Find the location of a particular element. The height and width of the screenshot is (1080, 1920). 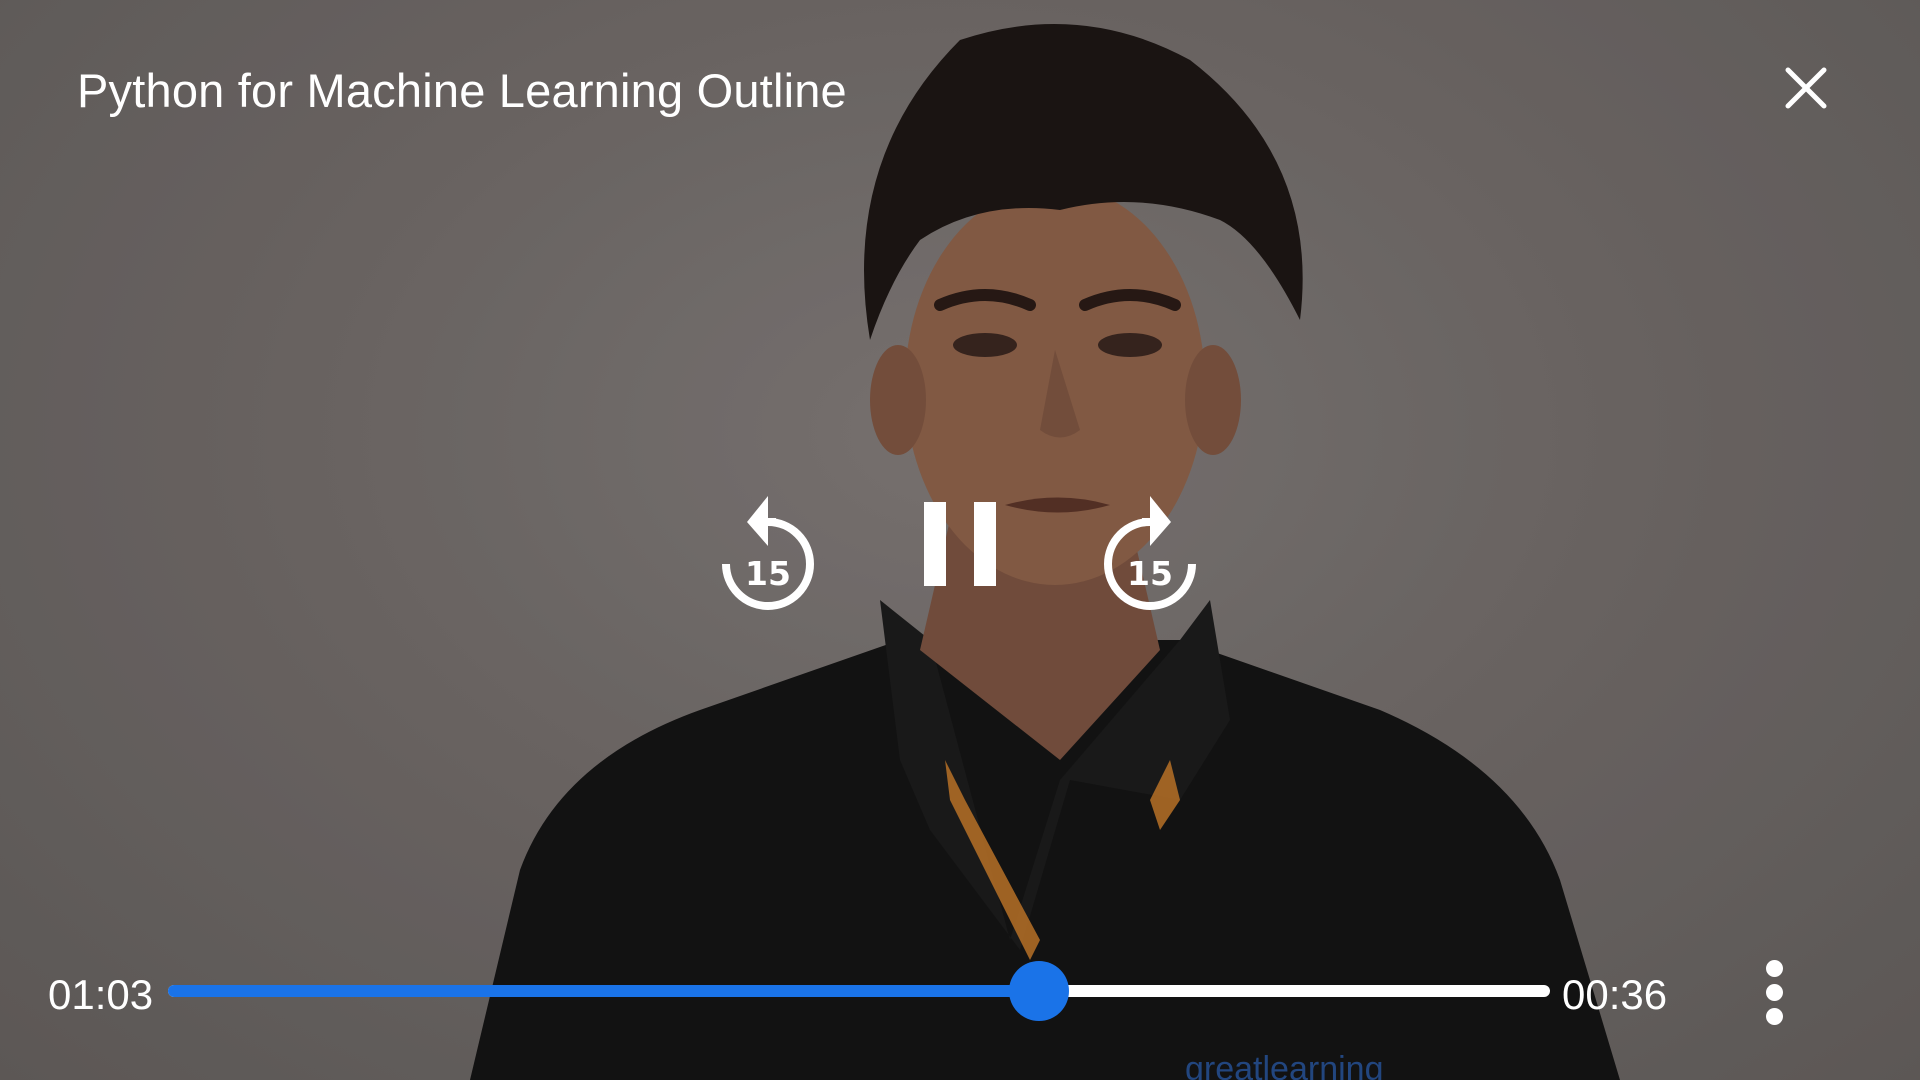

pause-button is located at coordinates (960, 545).